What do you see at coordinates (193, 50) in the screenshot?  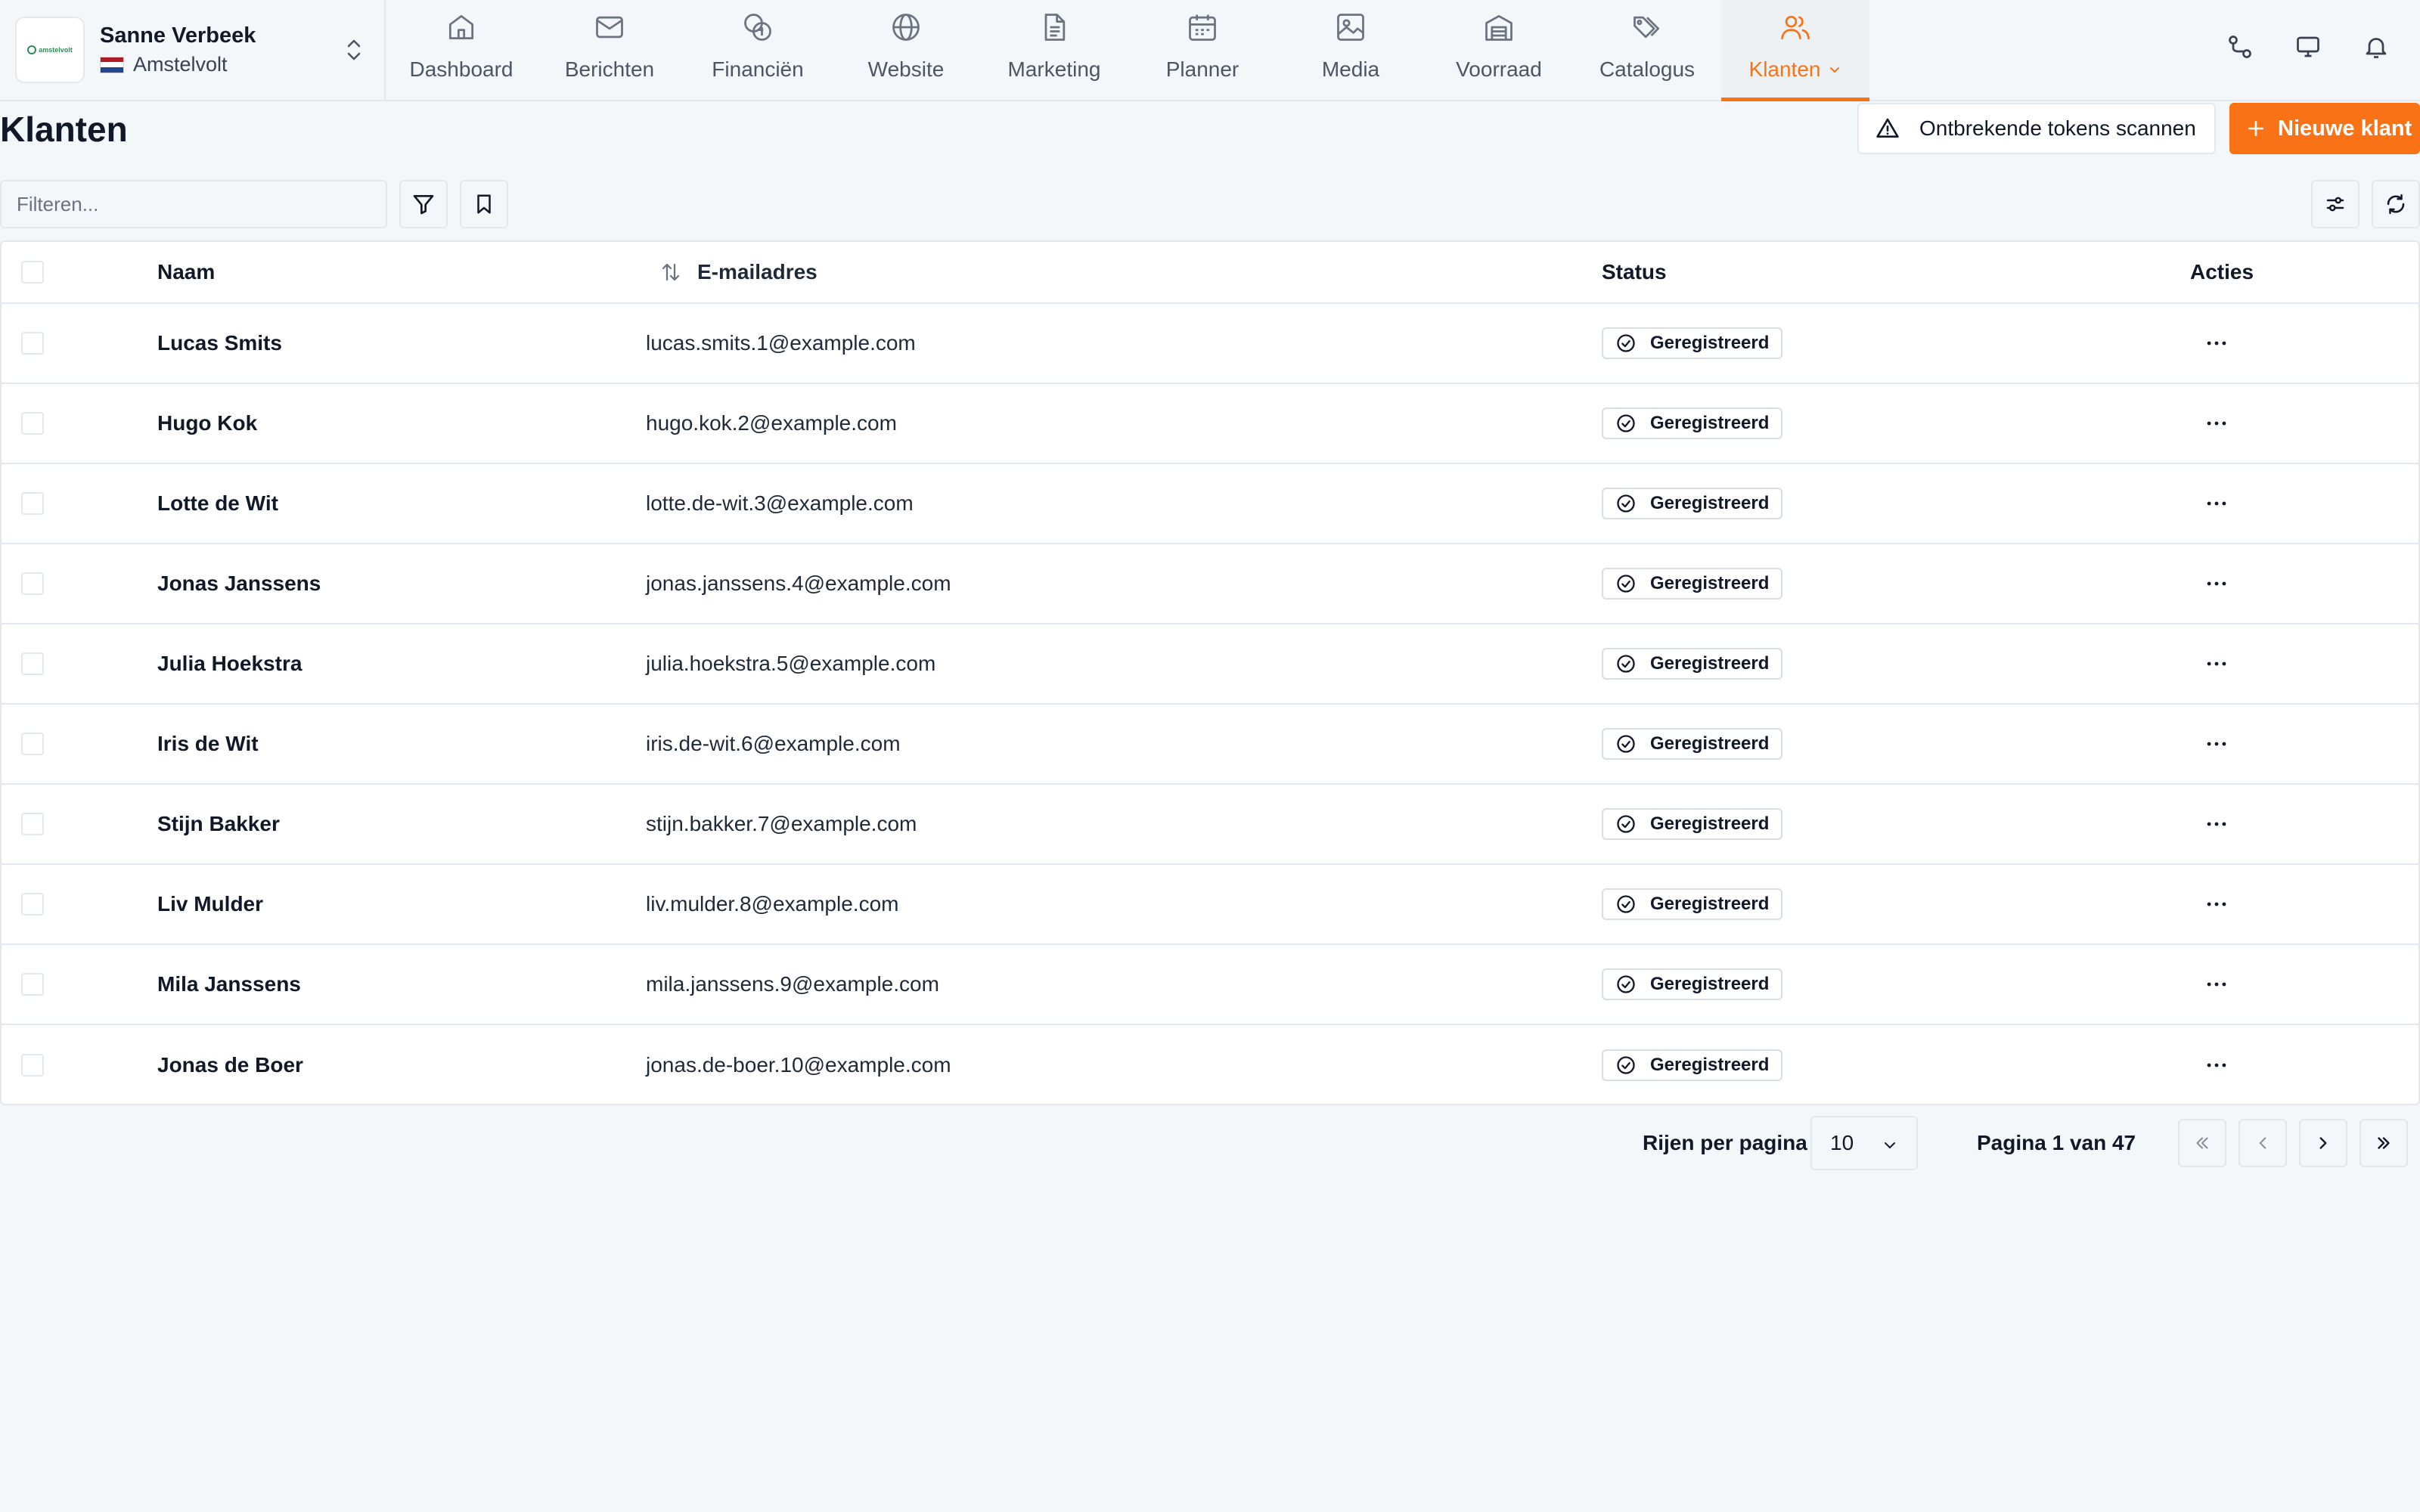 I see `account-switcher: amstelvolt Sanne Verbeek Amstelvolt` at bounding box center [193, 50].